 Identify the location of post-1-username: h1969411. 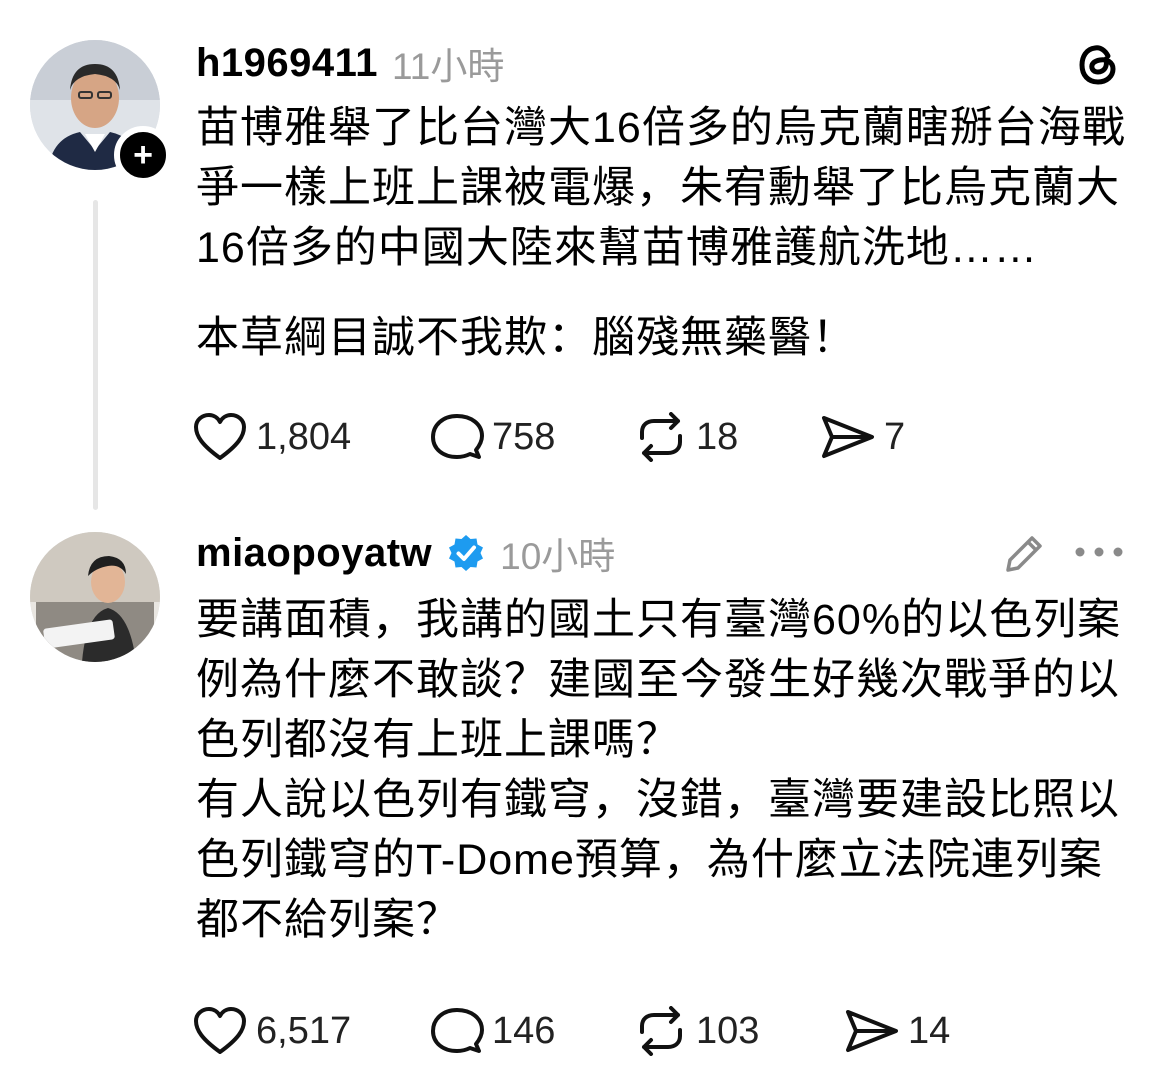
(287, 63).